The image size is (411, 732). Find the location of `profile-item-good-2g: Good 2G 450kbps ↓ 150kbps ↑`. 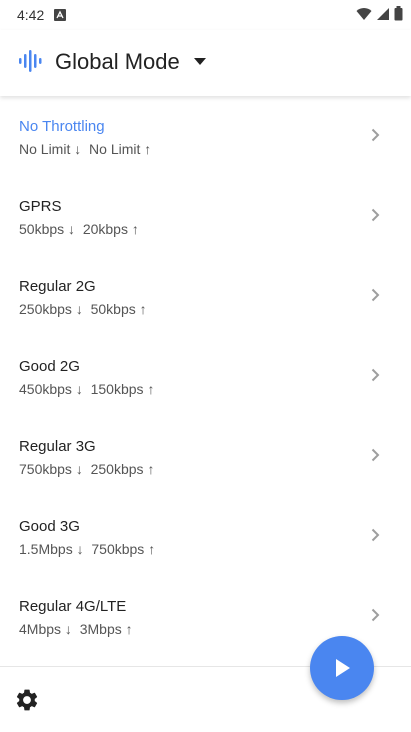

profile-item-good-2g: Good 2G 450kbps ↓ 150kbps ↑ is located at coordinates (205, 398).